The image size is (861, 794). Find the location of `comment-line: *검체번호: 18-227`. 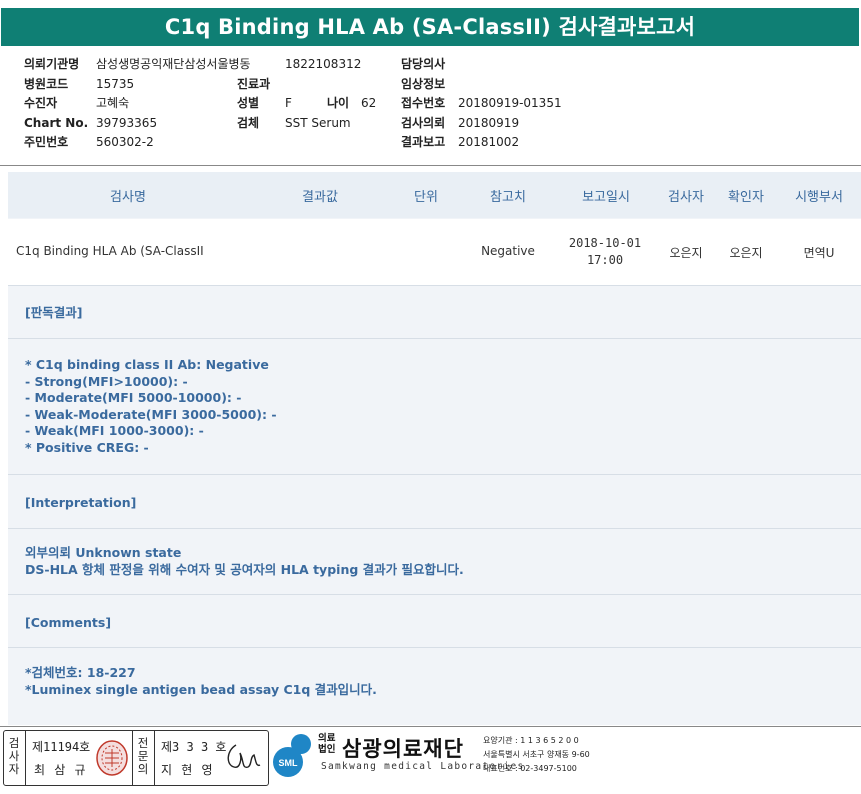

comment-line: *검체번호: 18-227 is located at coordinates (80, 672).